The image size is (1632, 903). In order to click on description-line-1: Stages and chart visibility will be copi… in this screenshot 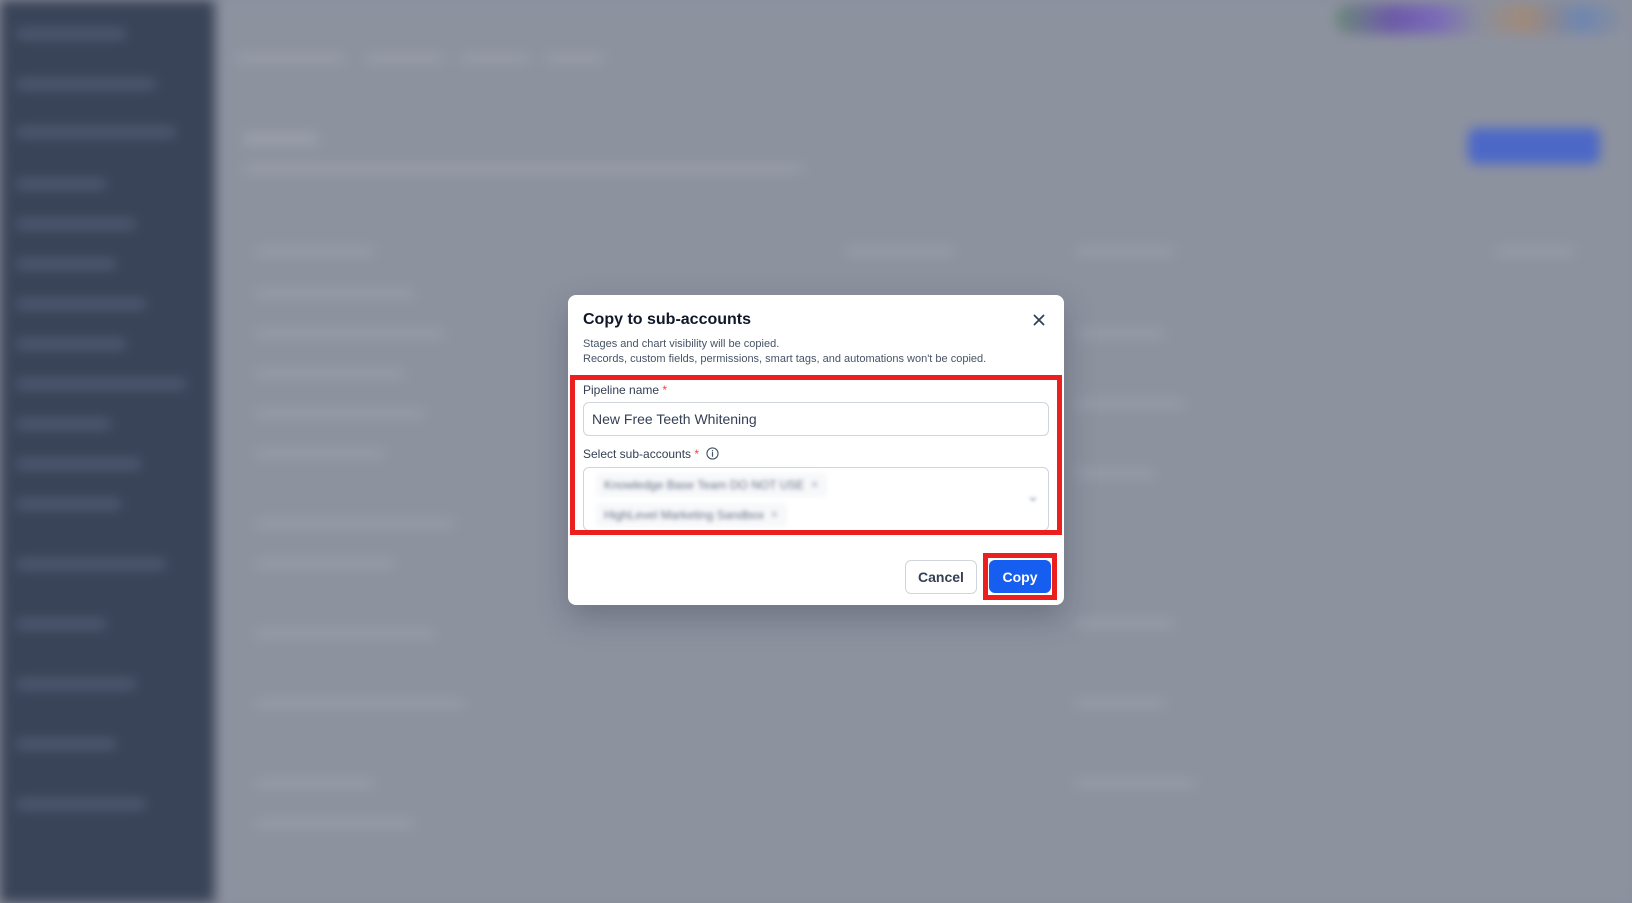, I will do `click(681, 344)`.